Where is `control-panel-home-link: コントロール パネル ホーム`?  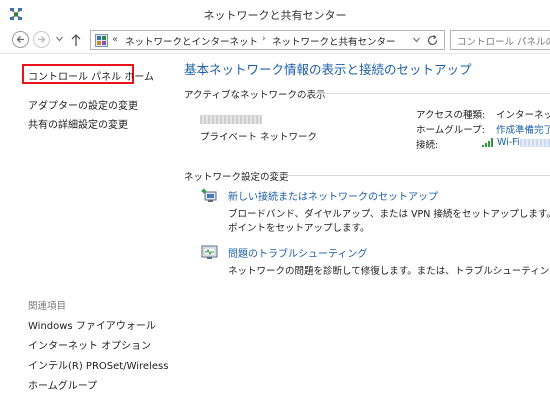
control-panel-home-link: コントロール パネル ホーム is located at coordinates (91, 75).